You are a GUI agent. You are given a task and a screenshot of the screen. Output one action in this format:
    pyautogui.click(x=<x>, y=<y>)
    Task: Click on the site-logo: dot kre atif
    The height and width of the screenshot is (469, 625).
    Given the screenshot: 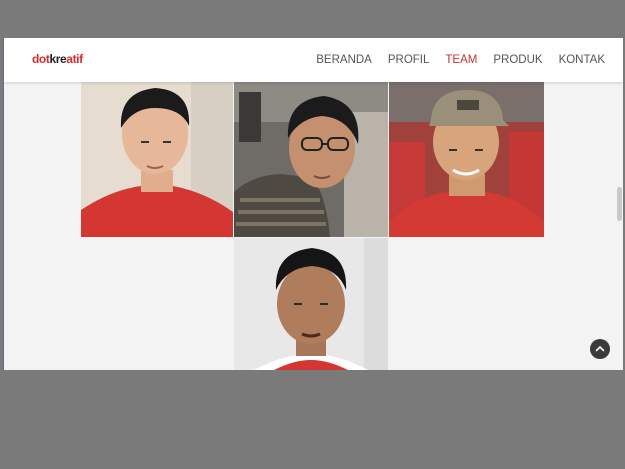 What is the action you would take?
    pyautogui.click(x=57, y=59)
    